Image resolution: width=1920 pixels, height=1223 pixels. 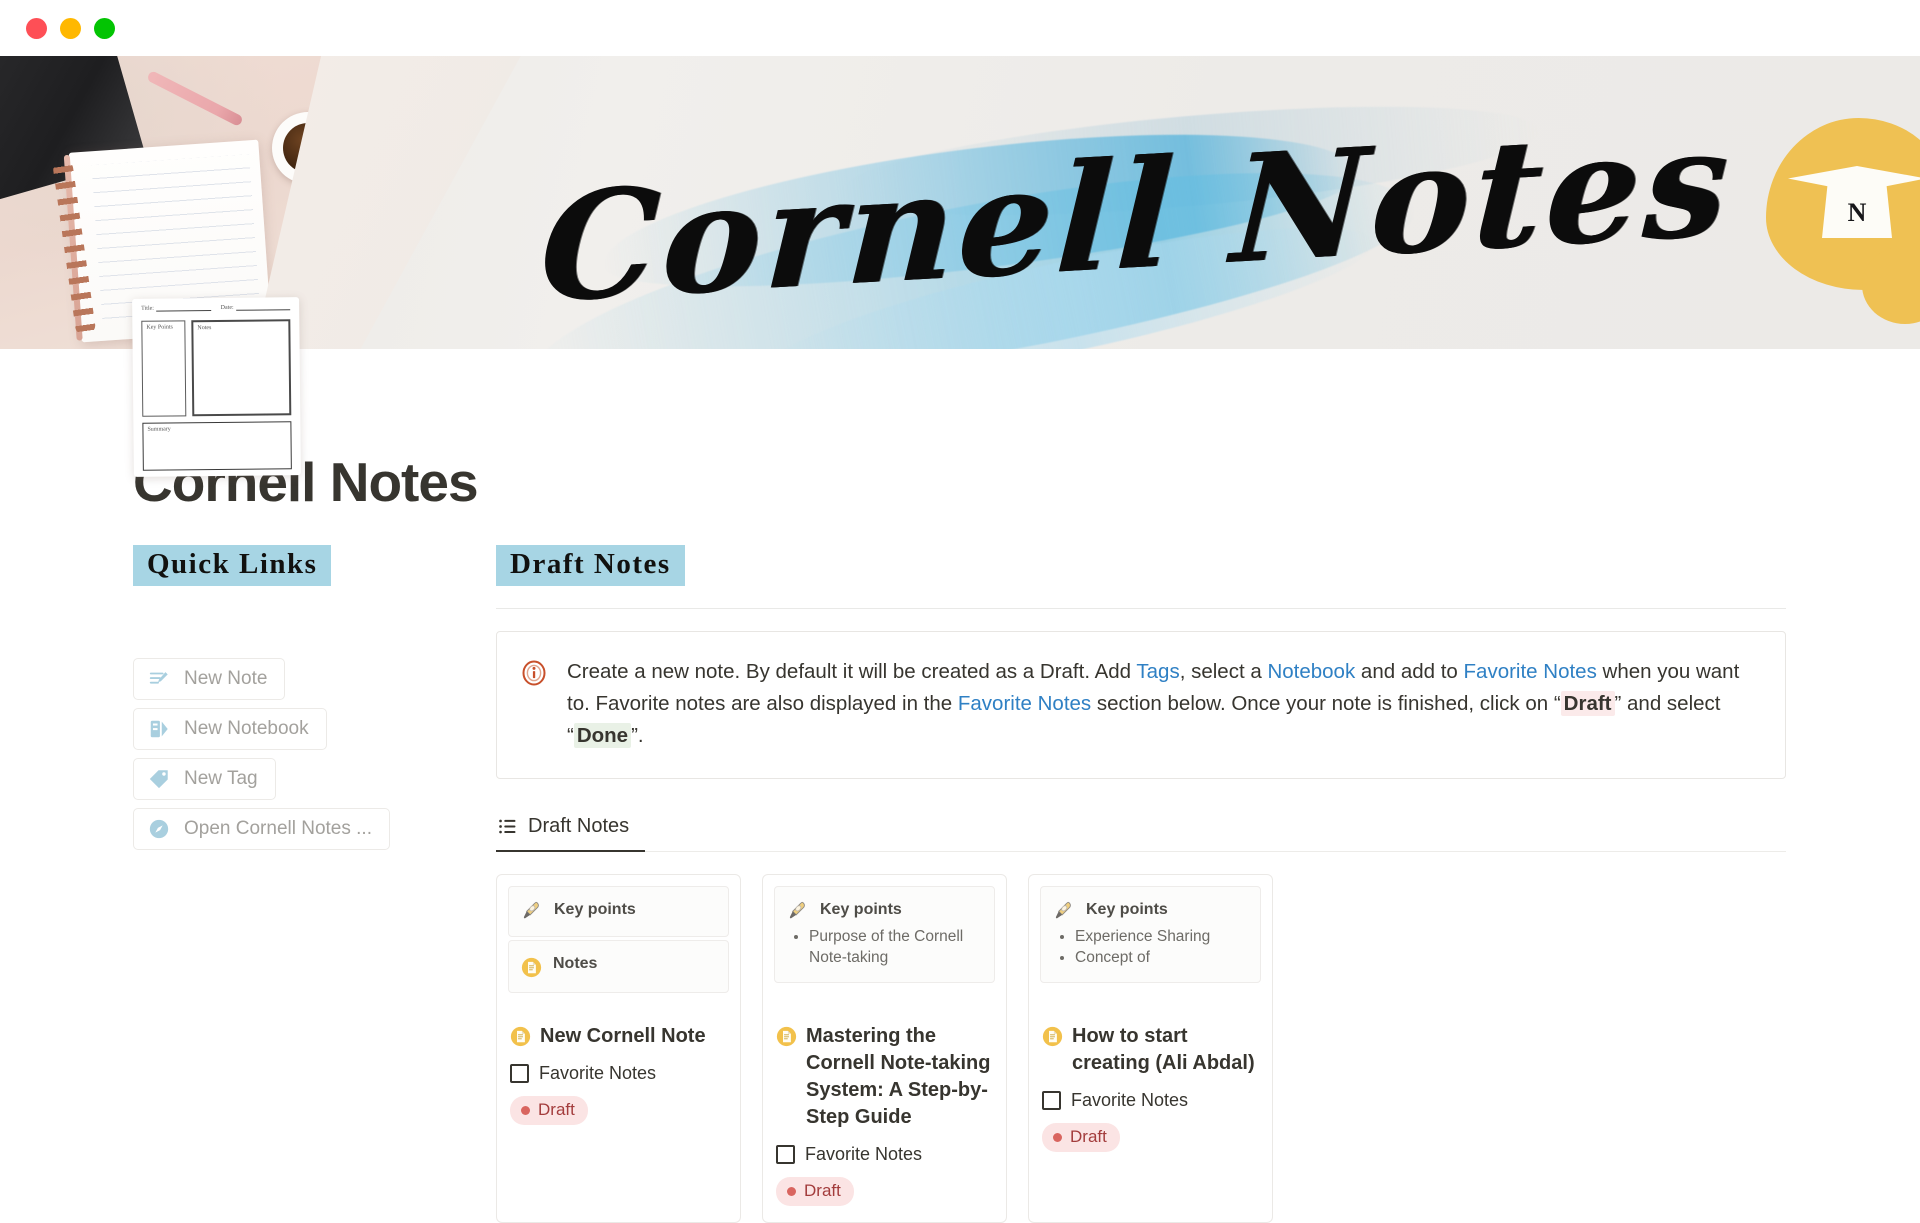 I want to click on card-preview: Key points Notes, so click(x=618, y=943).